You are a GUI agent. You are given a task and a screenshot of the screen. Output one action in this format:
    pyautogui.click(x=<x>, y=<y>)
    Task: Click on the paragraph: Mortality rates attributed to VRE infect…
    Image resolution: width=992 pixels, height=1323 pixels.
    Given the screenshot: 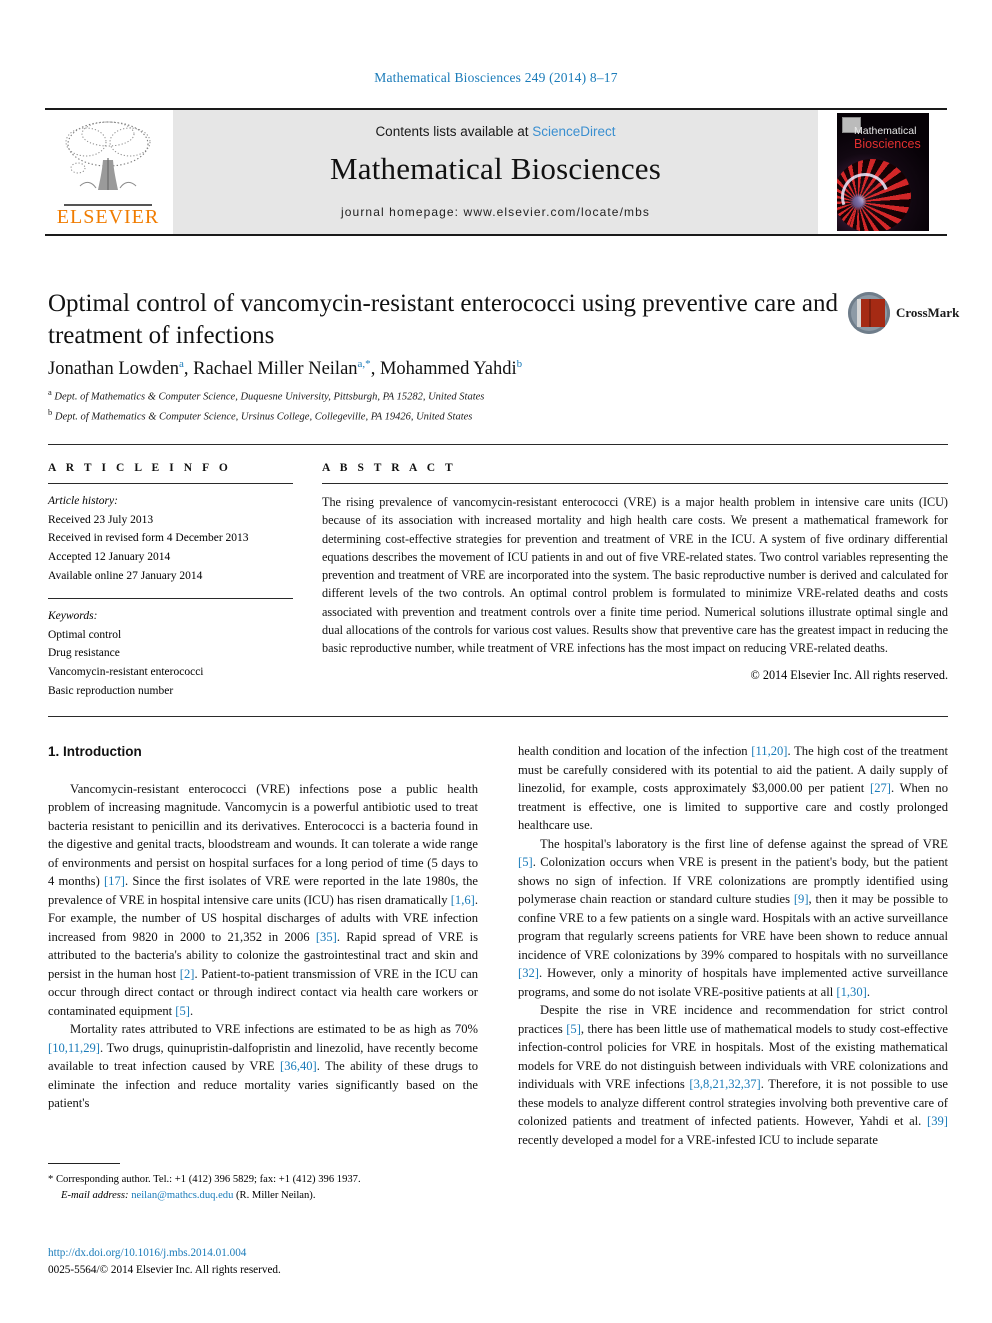 What is the action you would take?
    pyautogui.click(x=263, y=1066)
    